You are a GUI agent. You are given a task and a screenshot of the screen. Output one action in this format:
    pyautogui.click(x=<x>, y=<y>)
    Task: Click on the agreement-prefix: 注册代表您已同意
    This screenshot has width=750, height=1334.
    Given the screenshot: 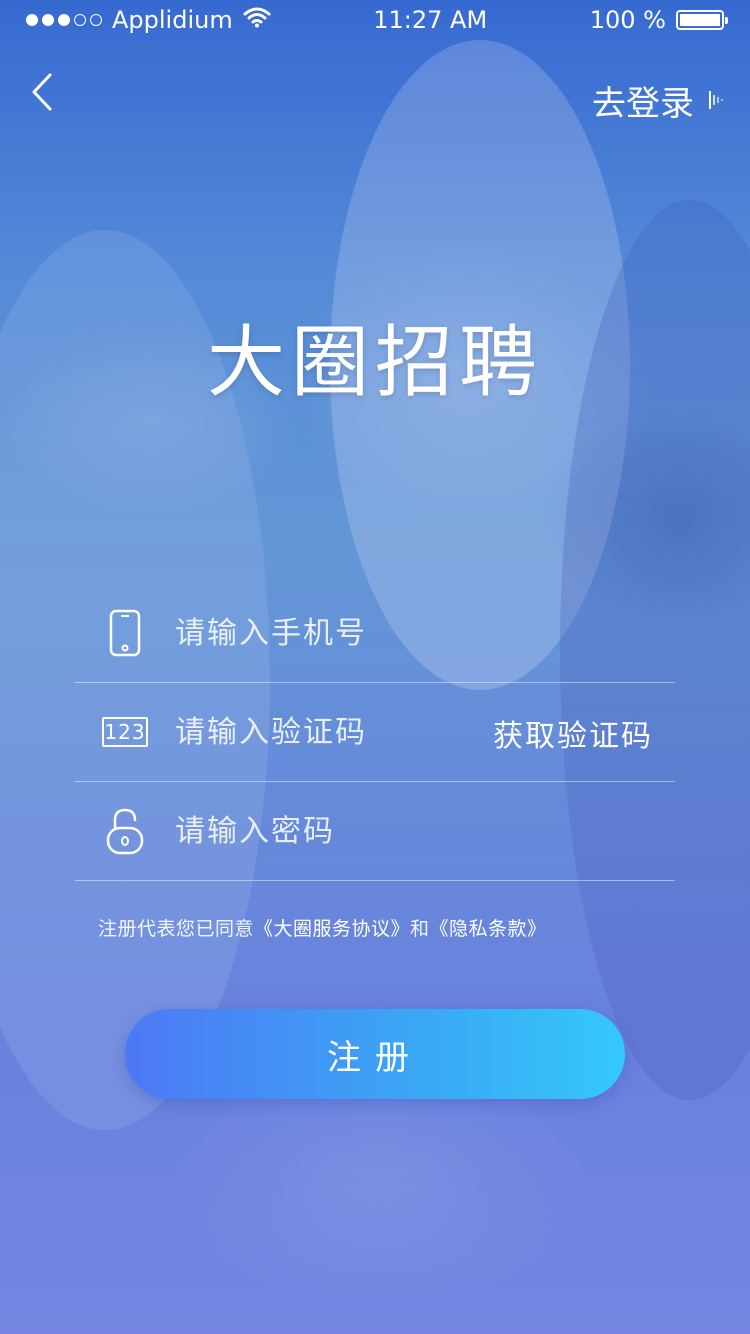 What is the action you would take?
    pyautogui.click(x=176, y=929)
    